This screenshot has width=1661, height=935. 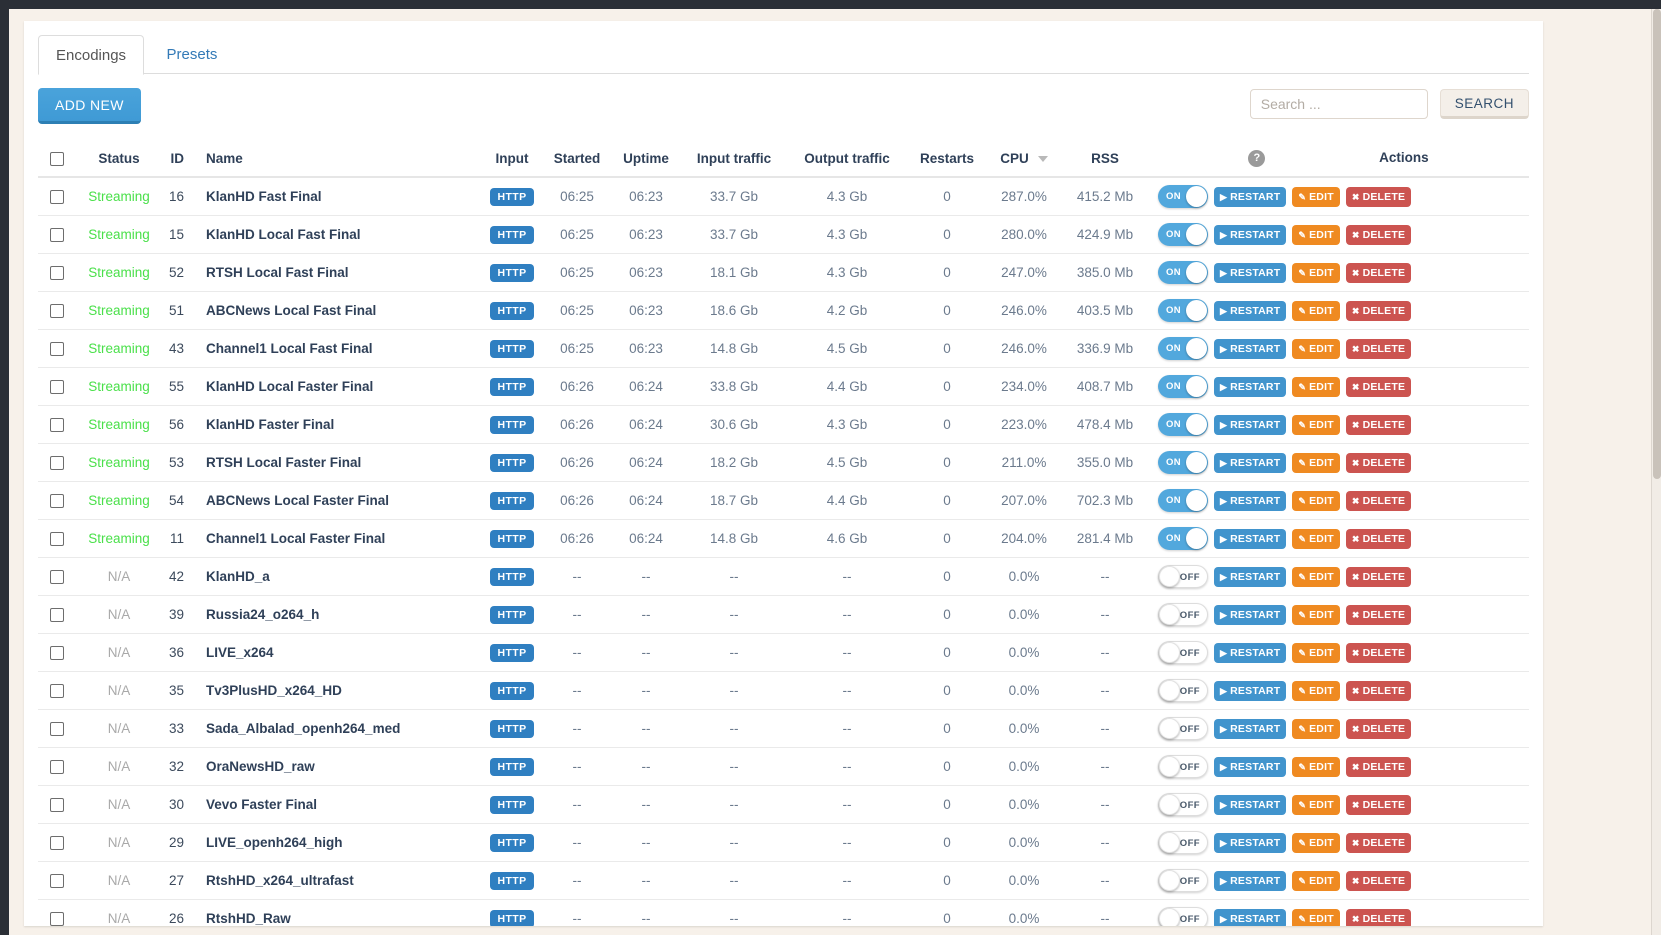 What do you see at coordinates (336, 912) in the screenshot?
I see `row-name: RtshHD_Raw` at bounding box center [336, 912].